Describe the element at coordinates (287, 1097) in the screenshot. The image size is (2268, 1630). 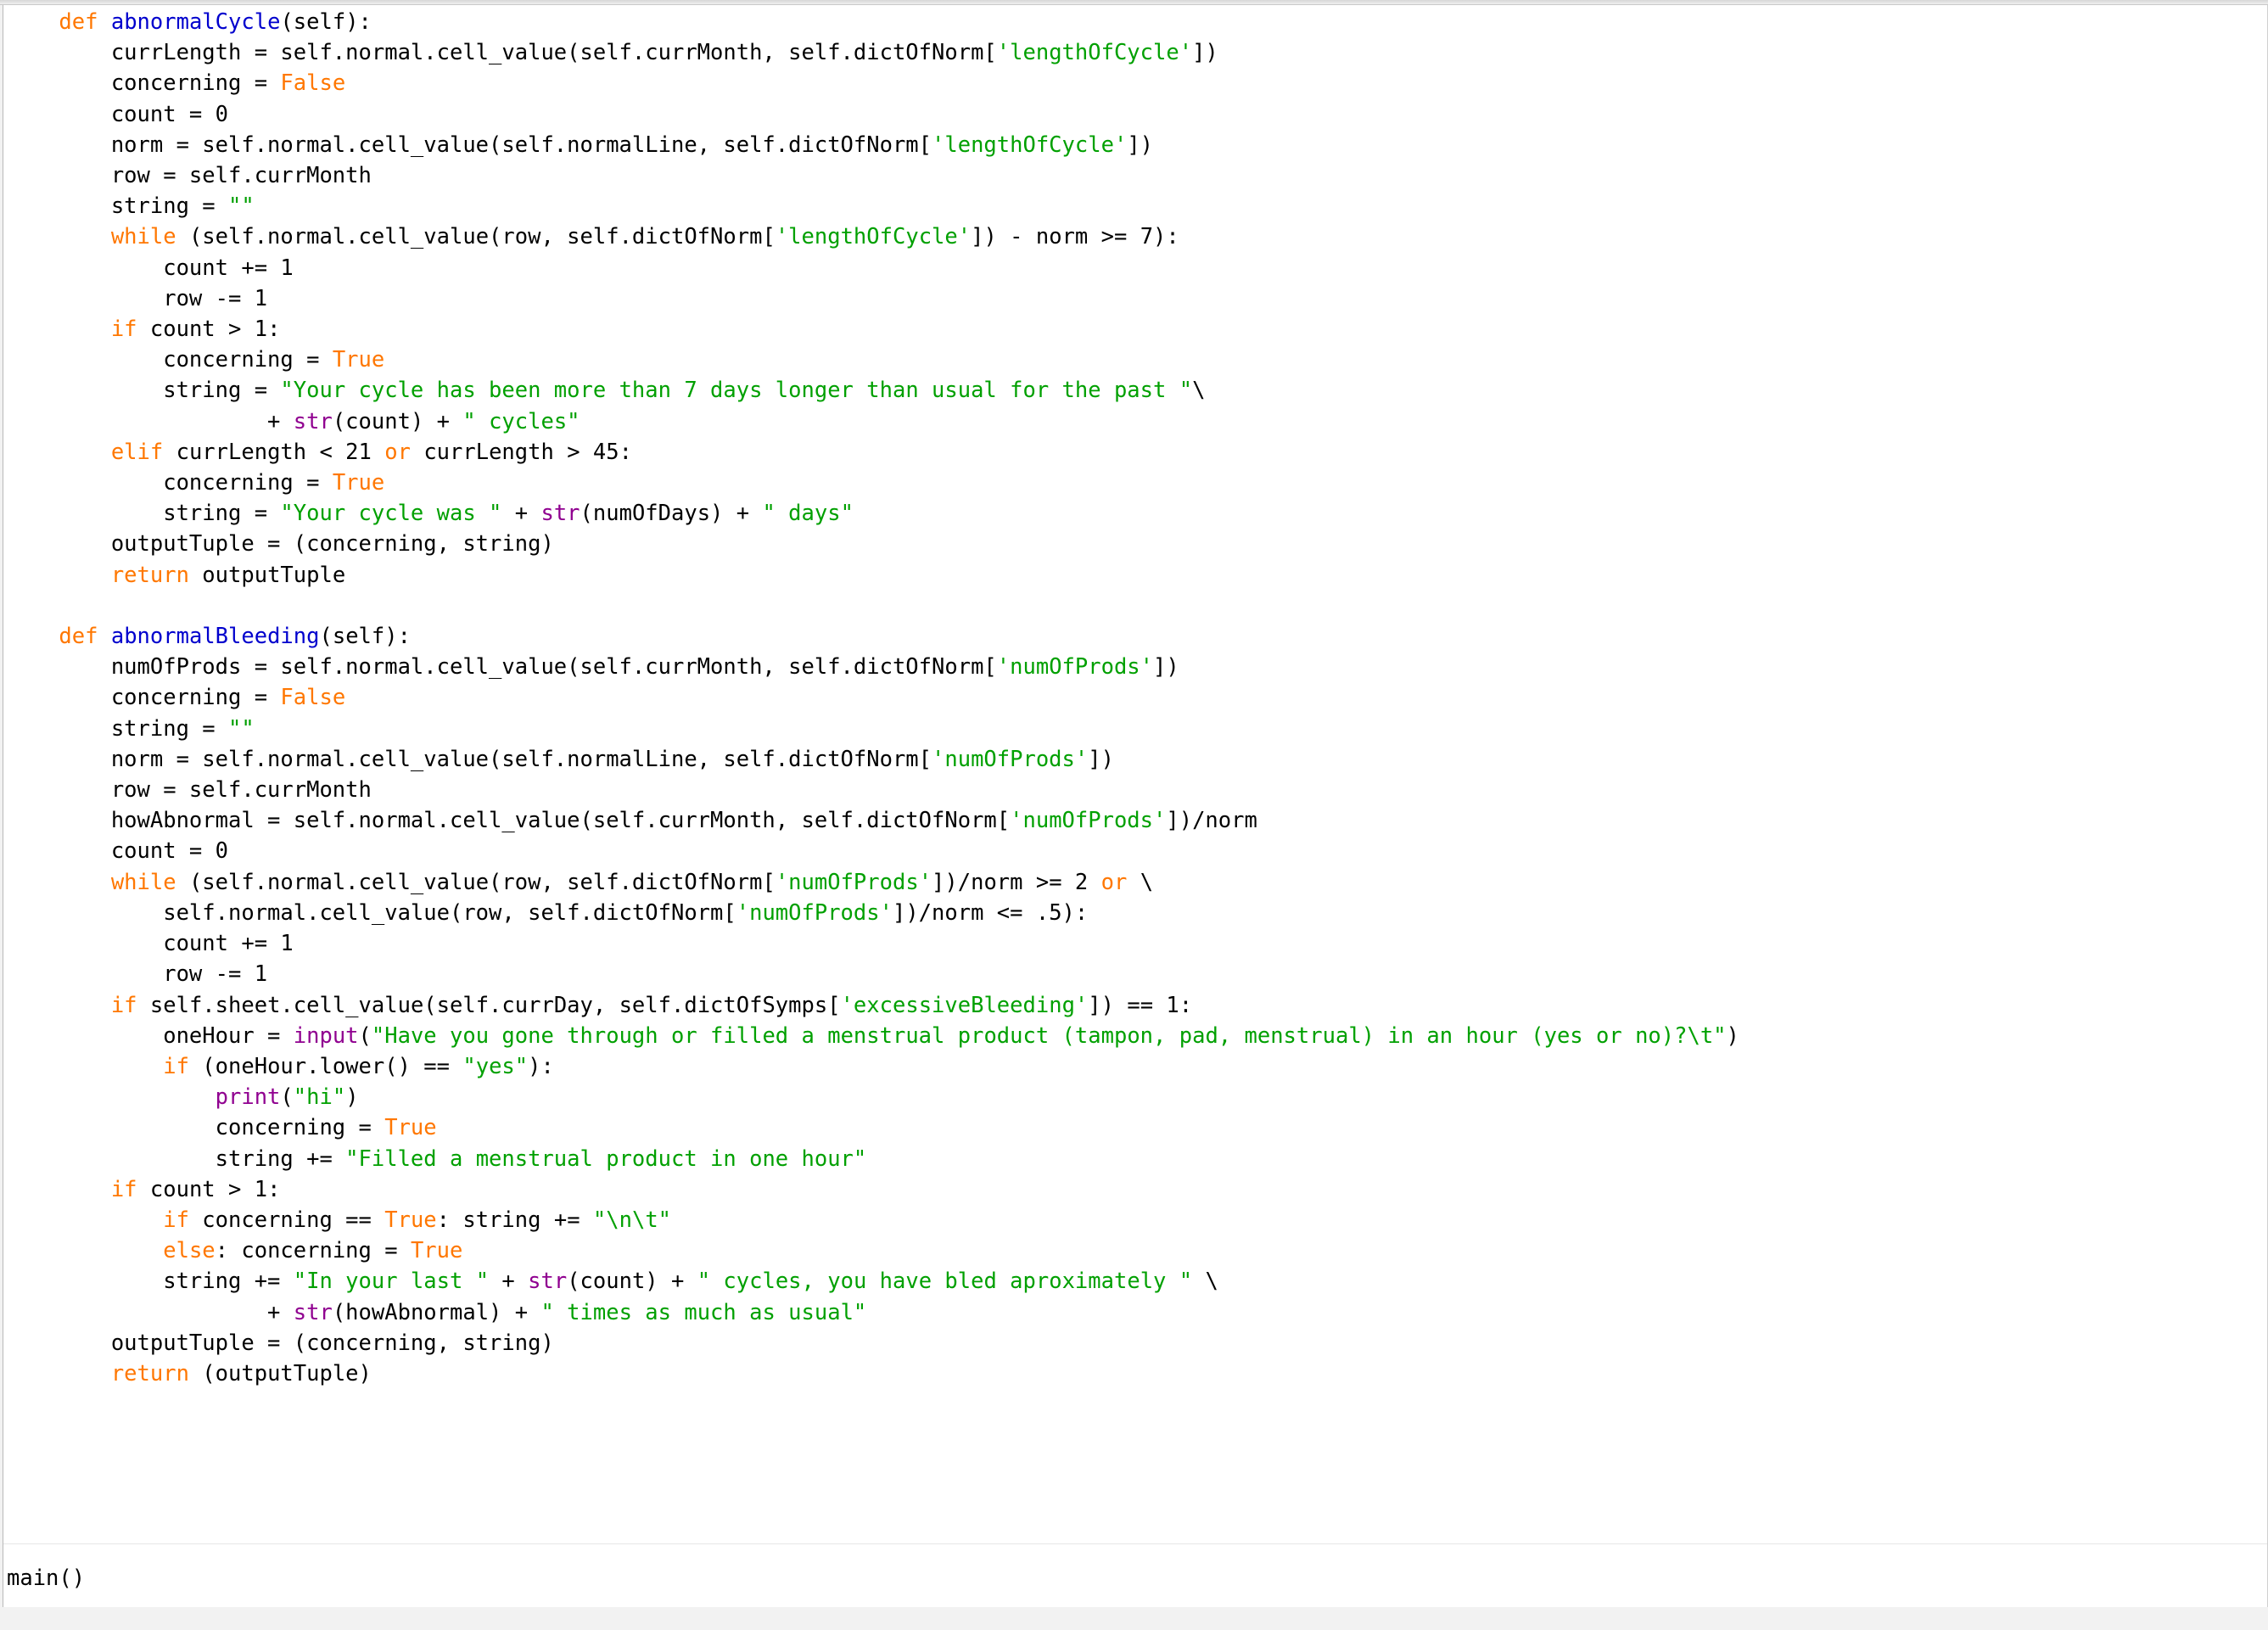
I see `code-token: (` at that location.